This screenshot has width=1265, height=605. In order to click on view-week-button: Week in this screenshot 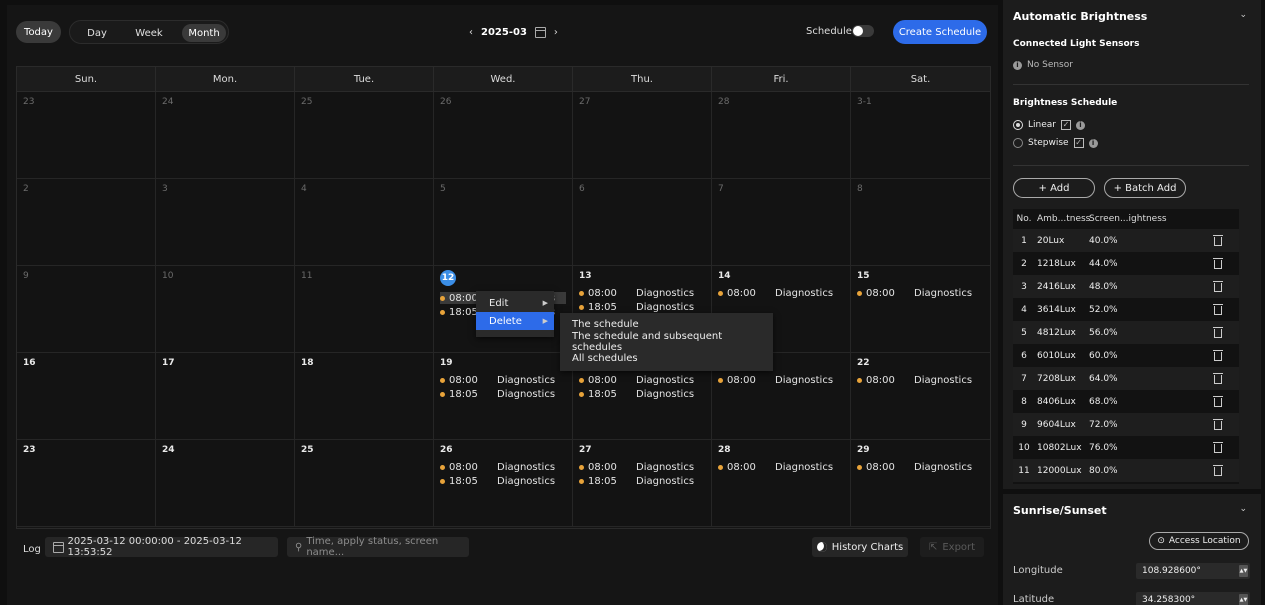, I will do `click(149, 33)`.